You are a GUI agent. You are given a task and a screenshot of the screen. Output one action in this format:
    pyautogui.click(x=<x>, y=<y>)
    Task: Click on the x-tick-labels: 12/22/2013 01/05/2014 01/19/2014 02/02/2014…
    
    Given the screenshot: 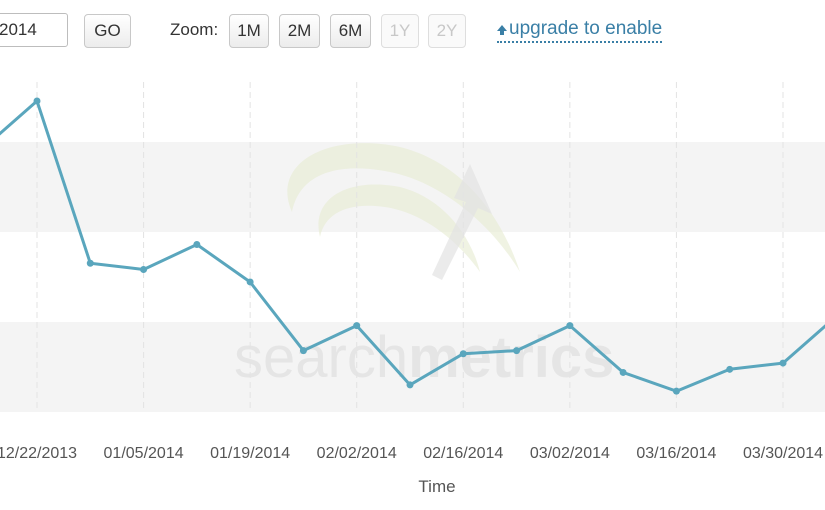 What is the action you would take?
    pyautogui.click(x=411, y=453)
    